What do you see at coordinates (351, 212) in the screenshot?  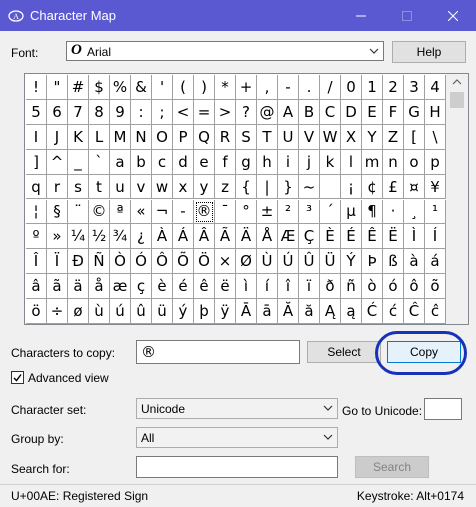 I see `character-cell: µ` at bounding box center [351, 212].